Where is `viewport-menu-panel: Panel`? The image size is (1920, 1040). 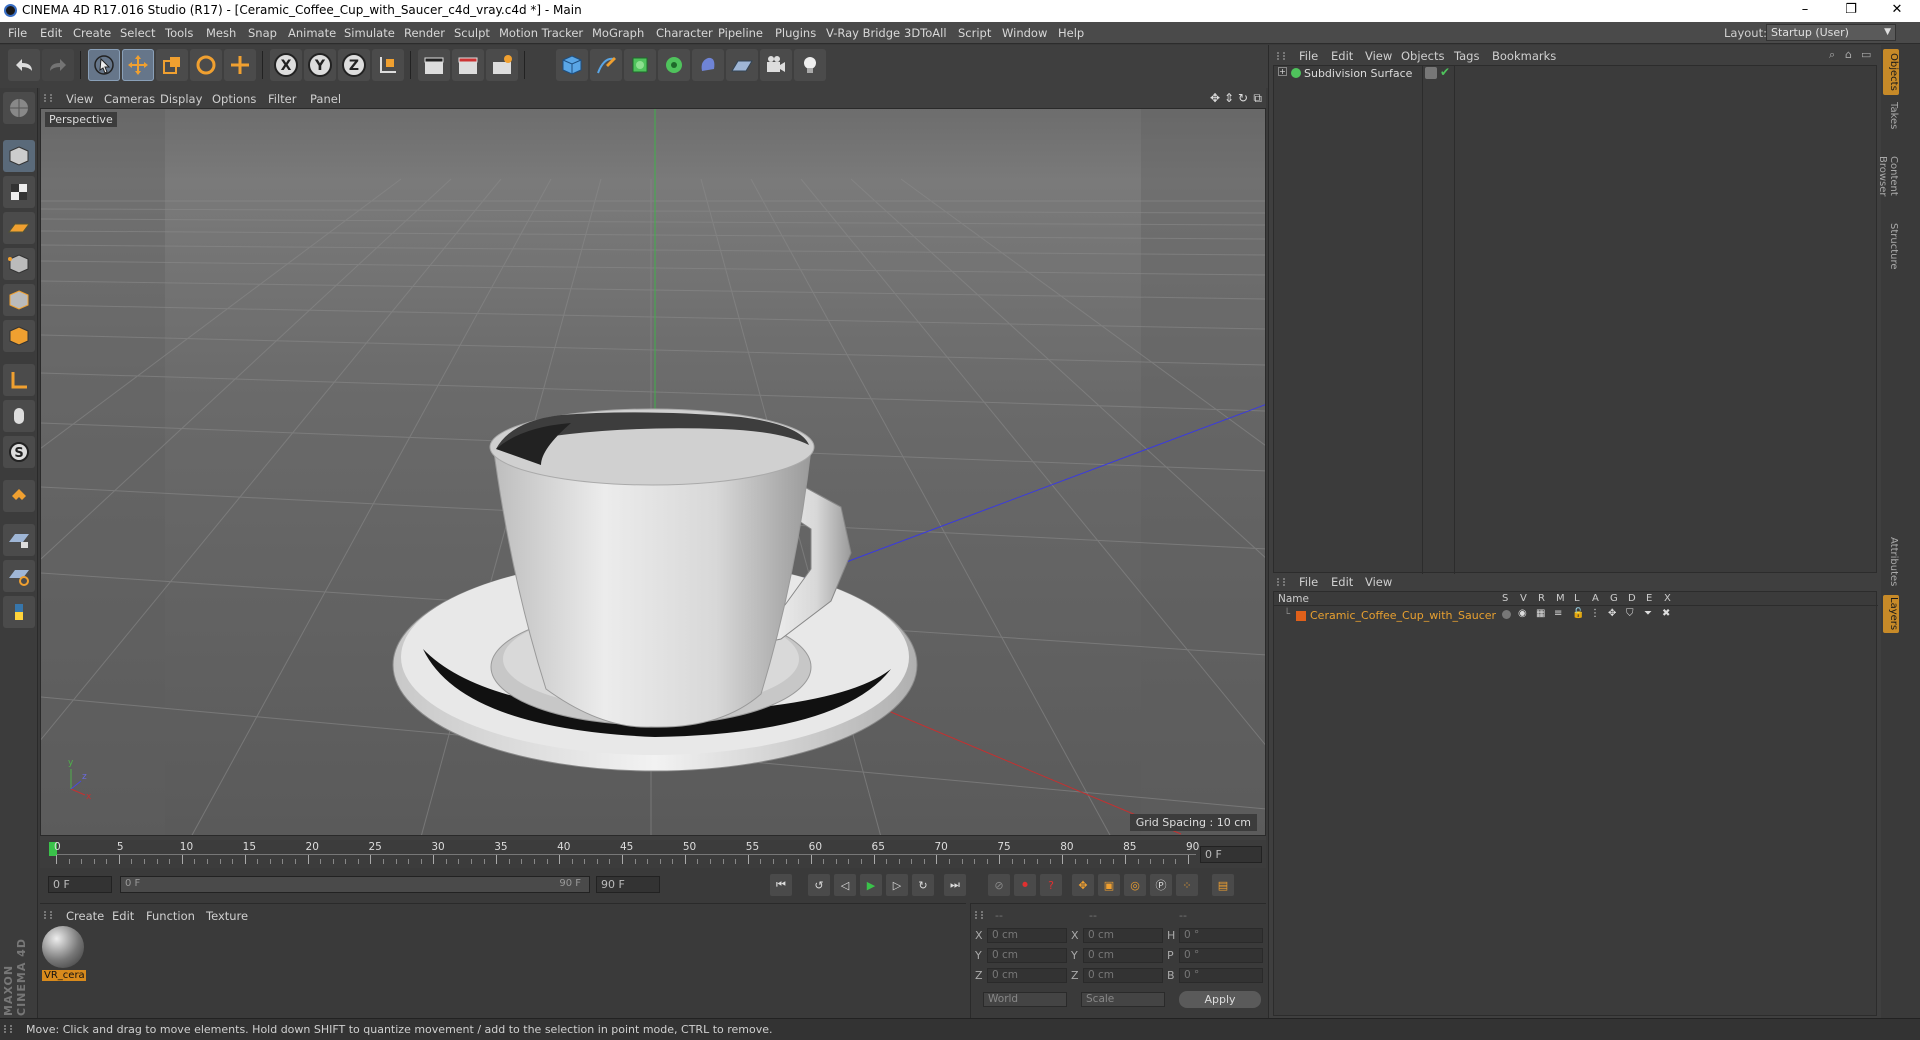 viewport-menu-panel: Panel is located at coordinates (325, 99).